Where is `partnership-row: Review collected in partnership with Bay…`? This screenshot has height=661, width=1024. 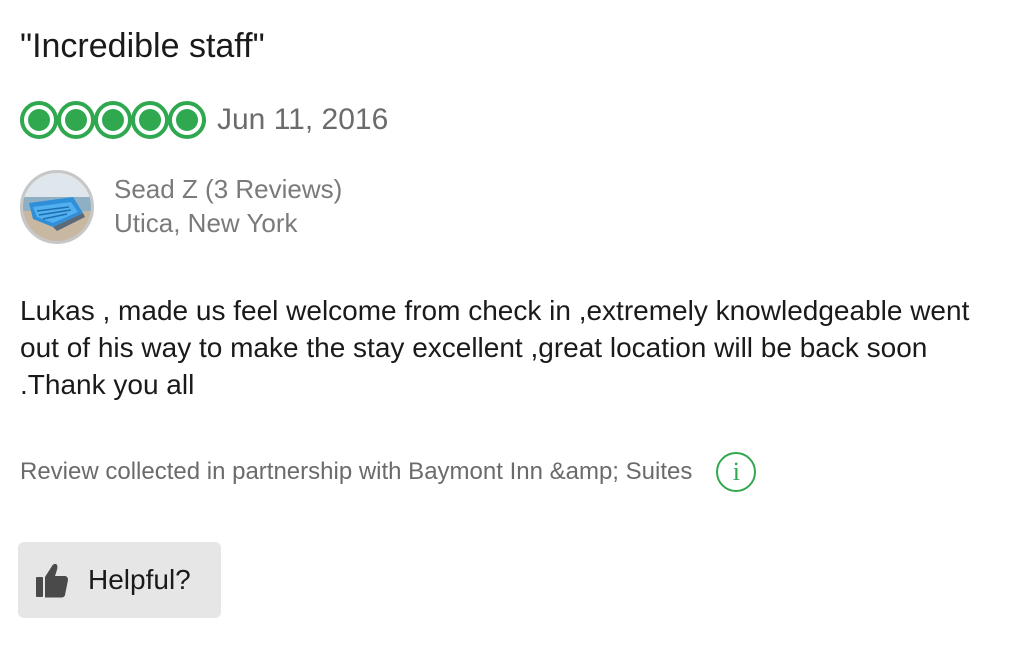 partnership-row: Review collected in partnership with Bay… is located at coordinates (388, 472).